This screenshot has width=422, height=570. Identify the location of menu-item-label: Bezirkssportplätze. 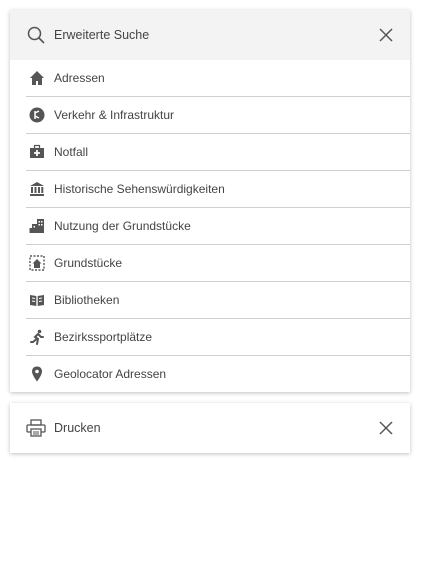
(103, 337).